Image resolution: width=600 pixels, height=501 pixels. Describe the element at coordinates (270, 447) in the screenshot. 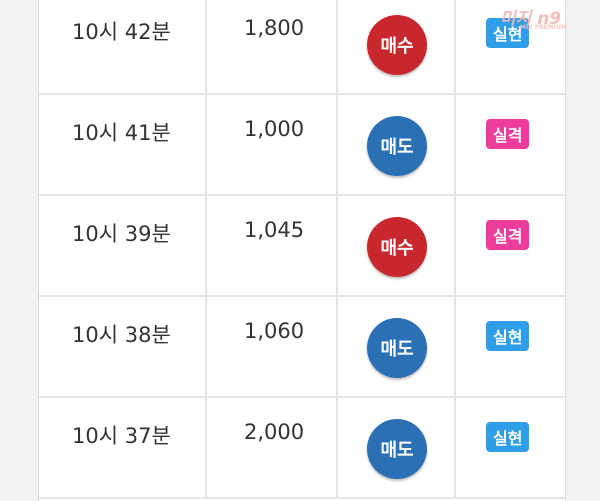

I see `price-cell: 2,000` at that location.